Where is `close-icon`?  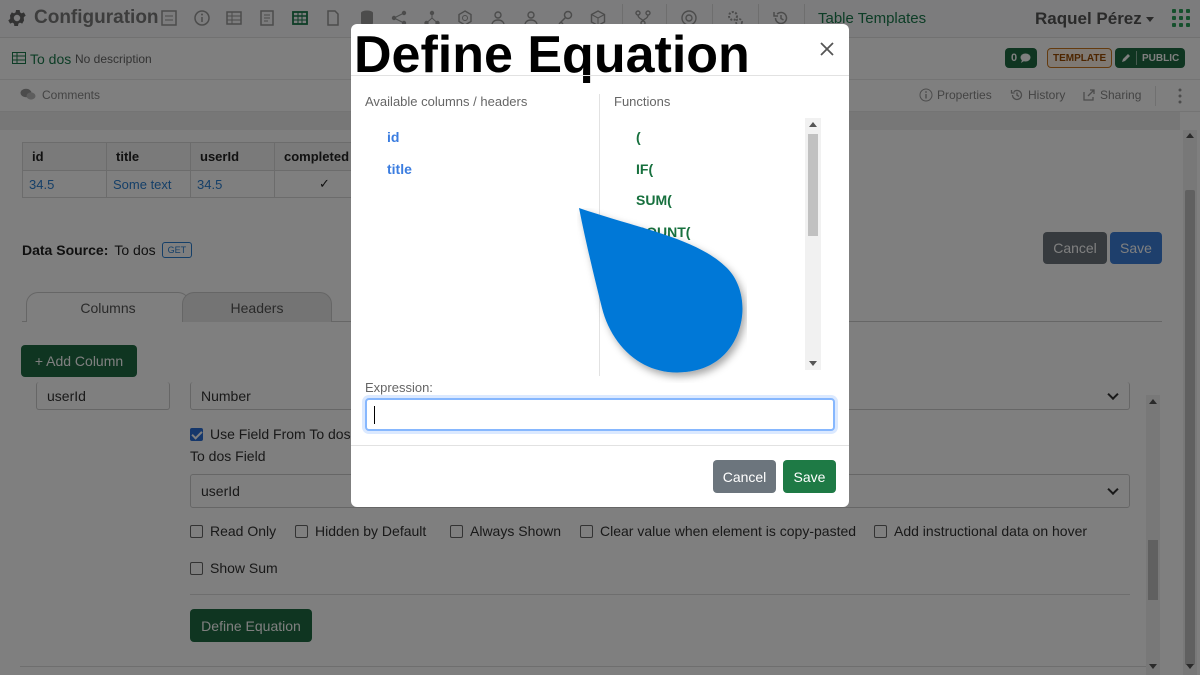 close-icon is located at coordinates (827, 49).